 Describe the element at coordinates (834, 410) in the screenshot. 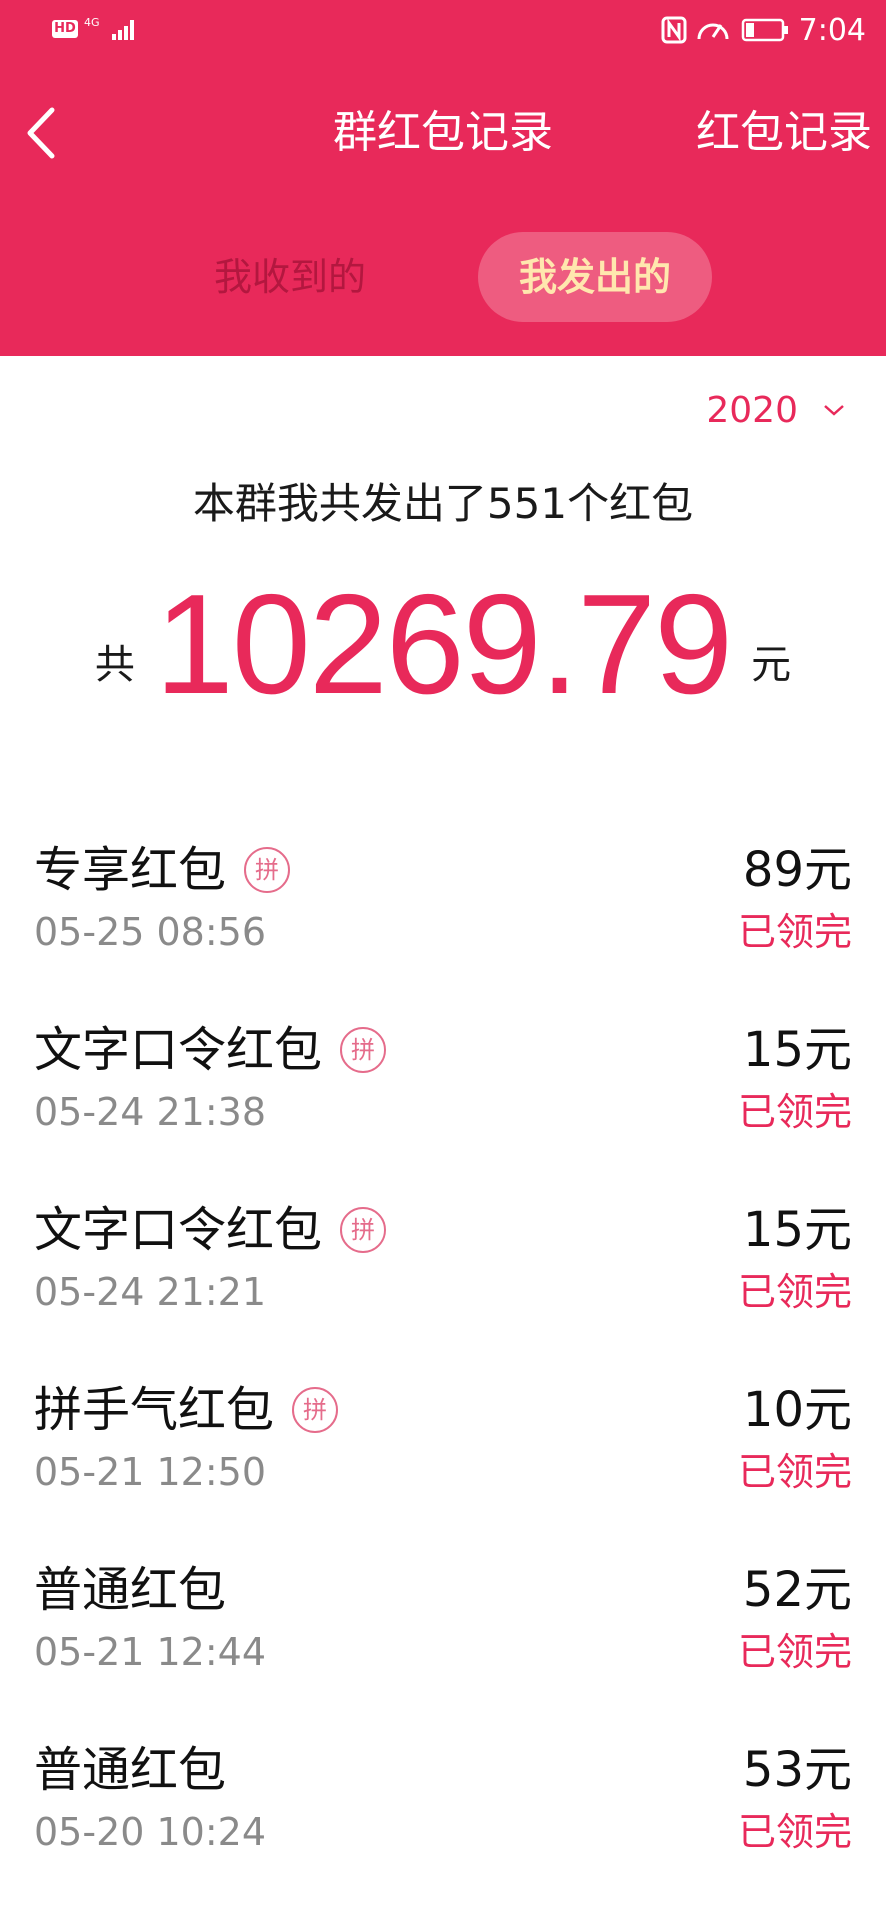

I see `chevron-down-icon` at that location.